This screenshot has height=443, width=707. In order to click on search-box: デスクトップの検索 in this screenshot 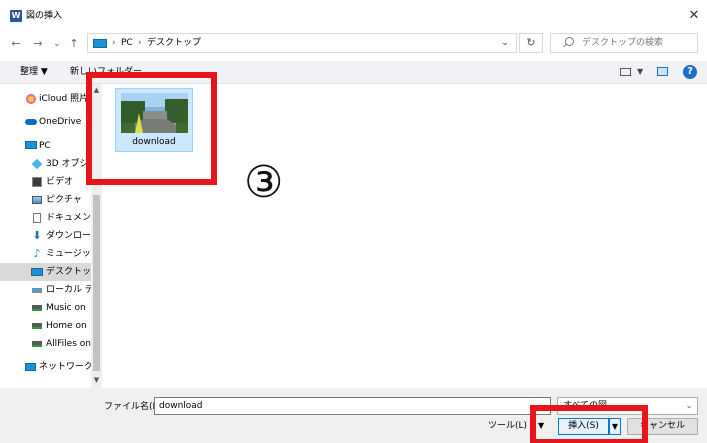, I will do `click(624, 43)`.